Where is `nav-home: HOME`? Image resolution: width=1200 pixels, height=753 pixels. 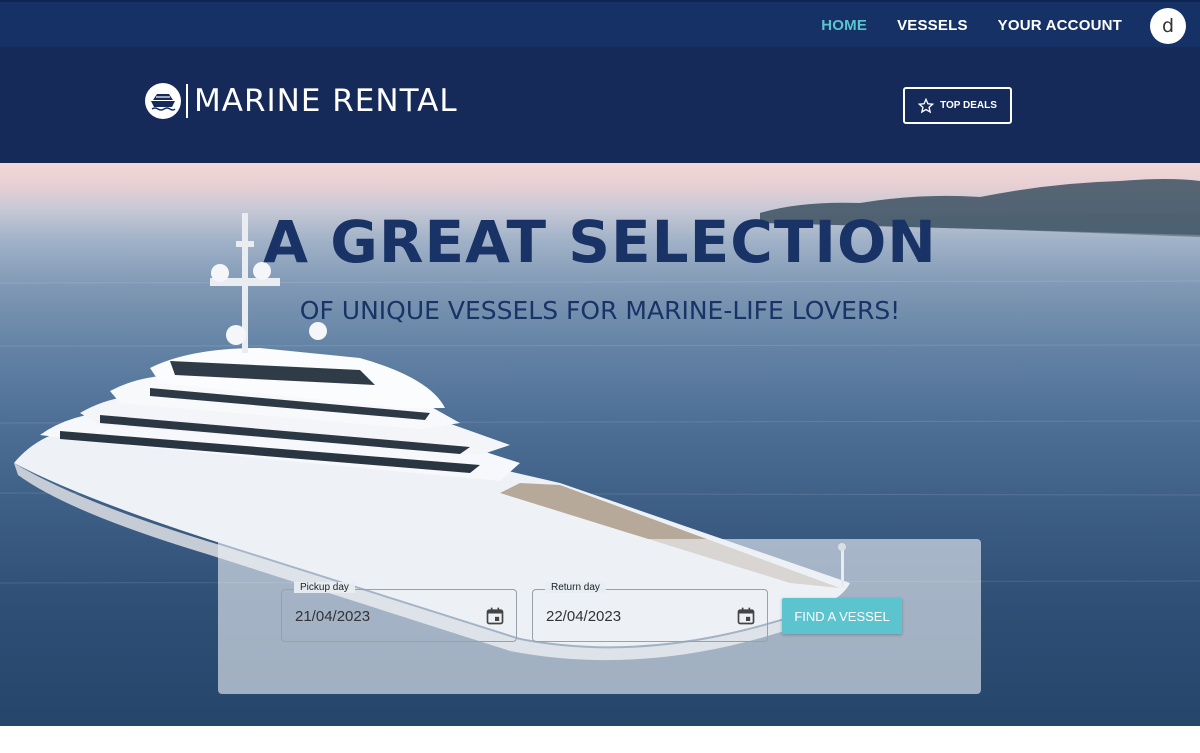
nav-home: HOME is located at coordinates (844, 25).